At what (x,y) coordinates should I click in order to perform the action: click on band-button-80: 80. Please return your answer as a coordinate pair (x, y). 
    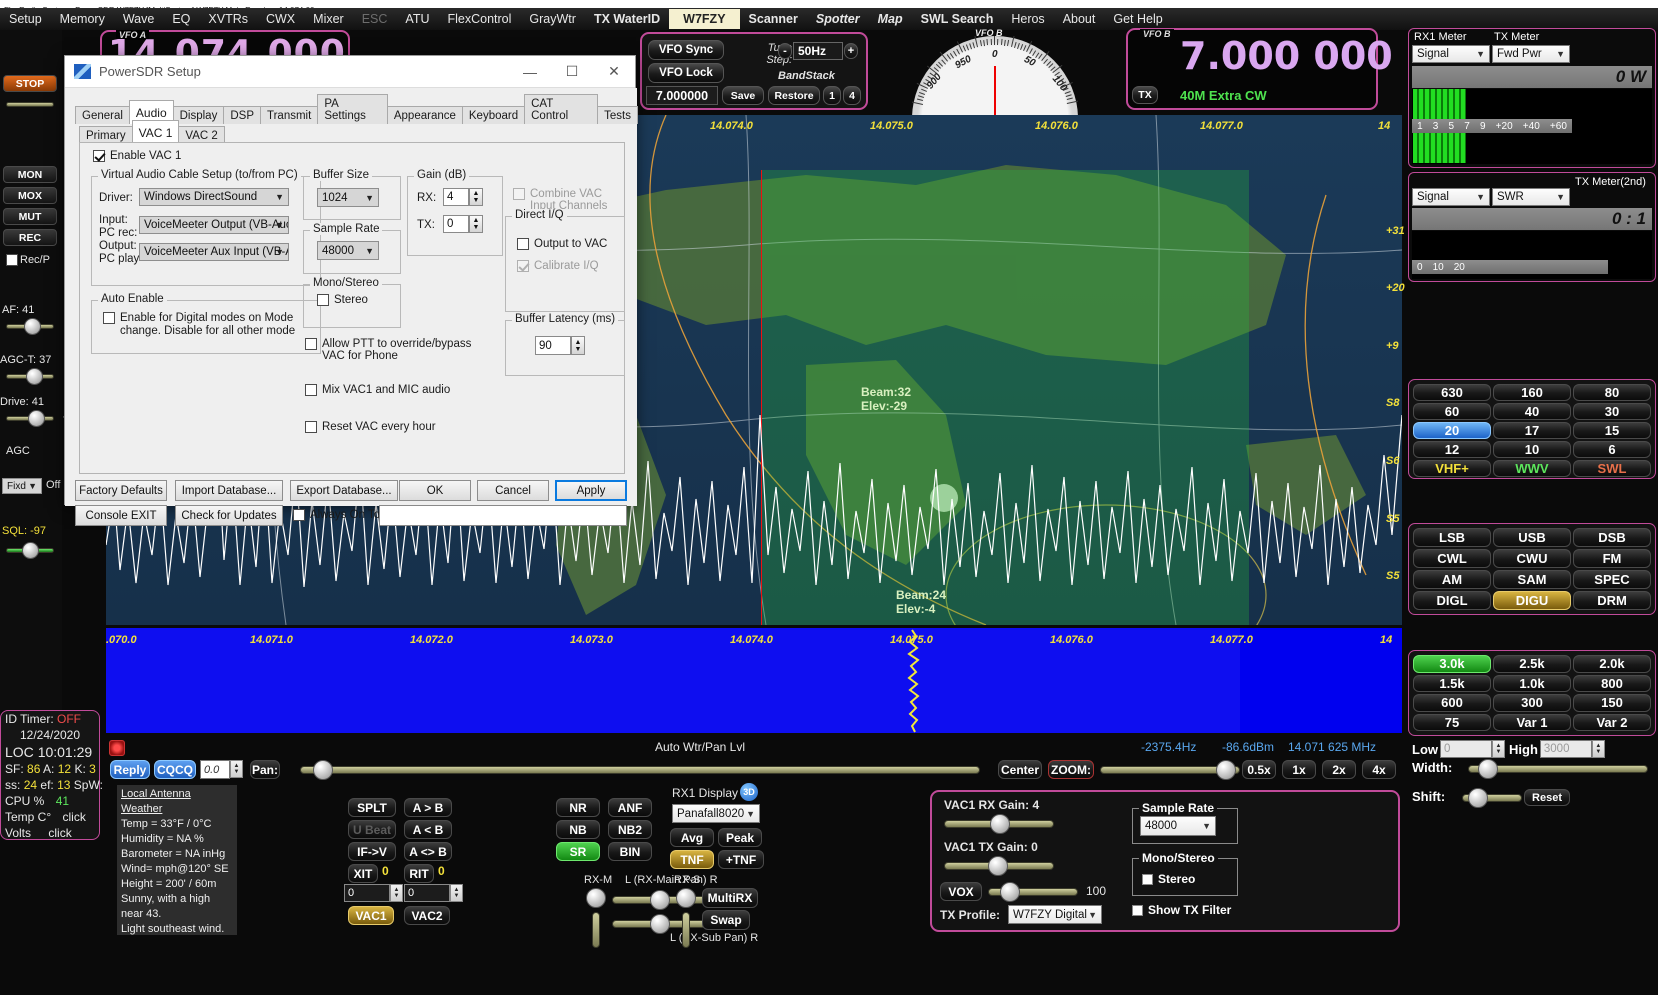
    Looking at the image, I should click on (1612, 392).